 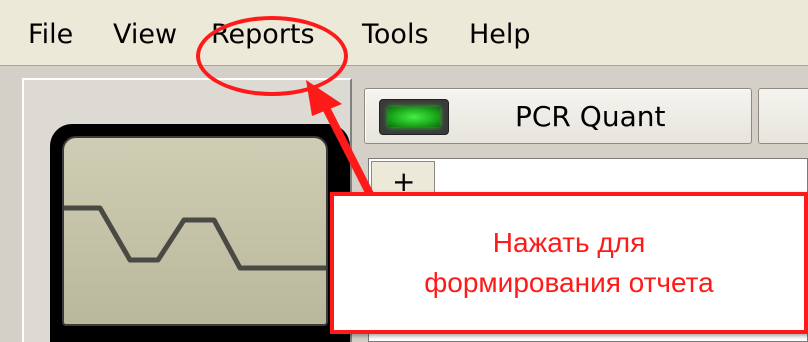 I want to click on callout-line-1: Нажать для, so click(x=569, y=242).